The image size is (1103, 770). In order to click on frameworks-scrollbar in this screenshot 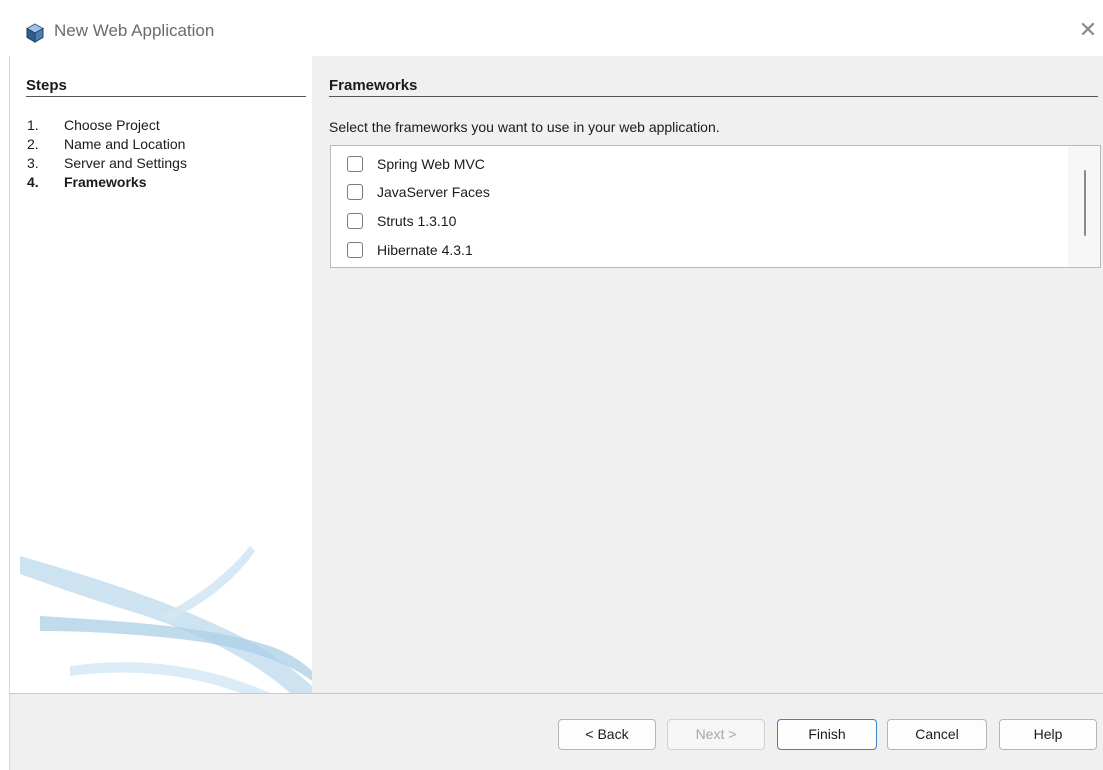, I will do `click(1084, 206)`.